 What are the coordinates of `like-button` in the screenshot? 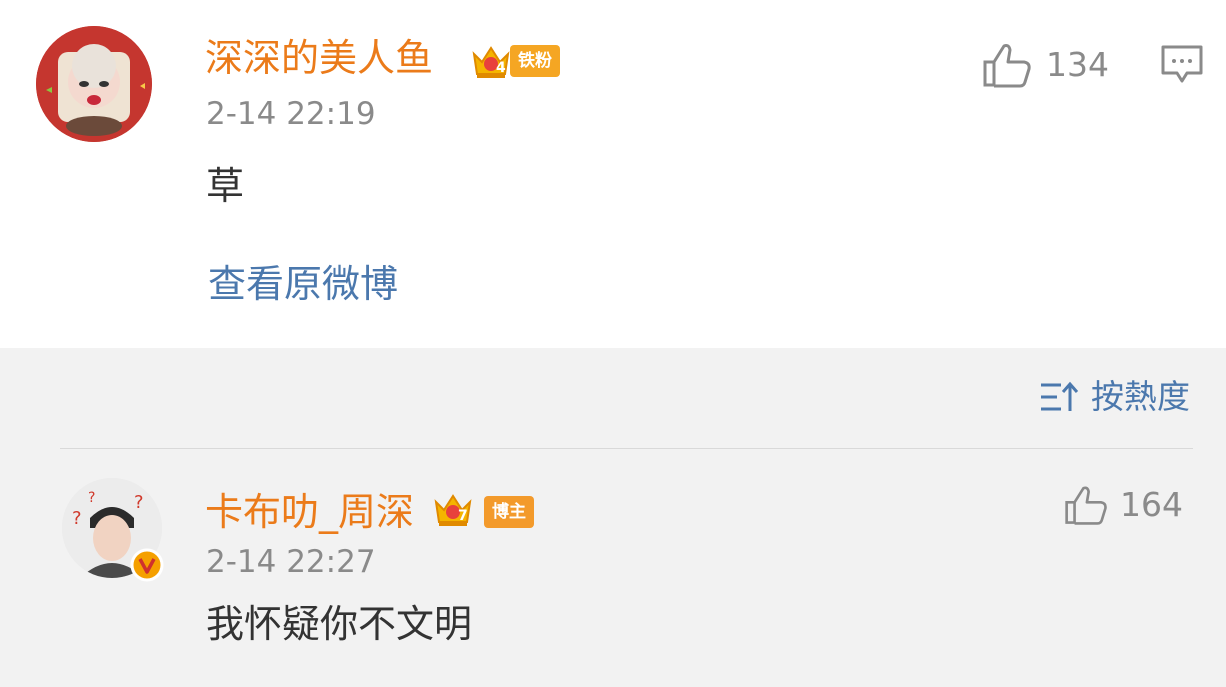 It's located at (1007, 67).